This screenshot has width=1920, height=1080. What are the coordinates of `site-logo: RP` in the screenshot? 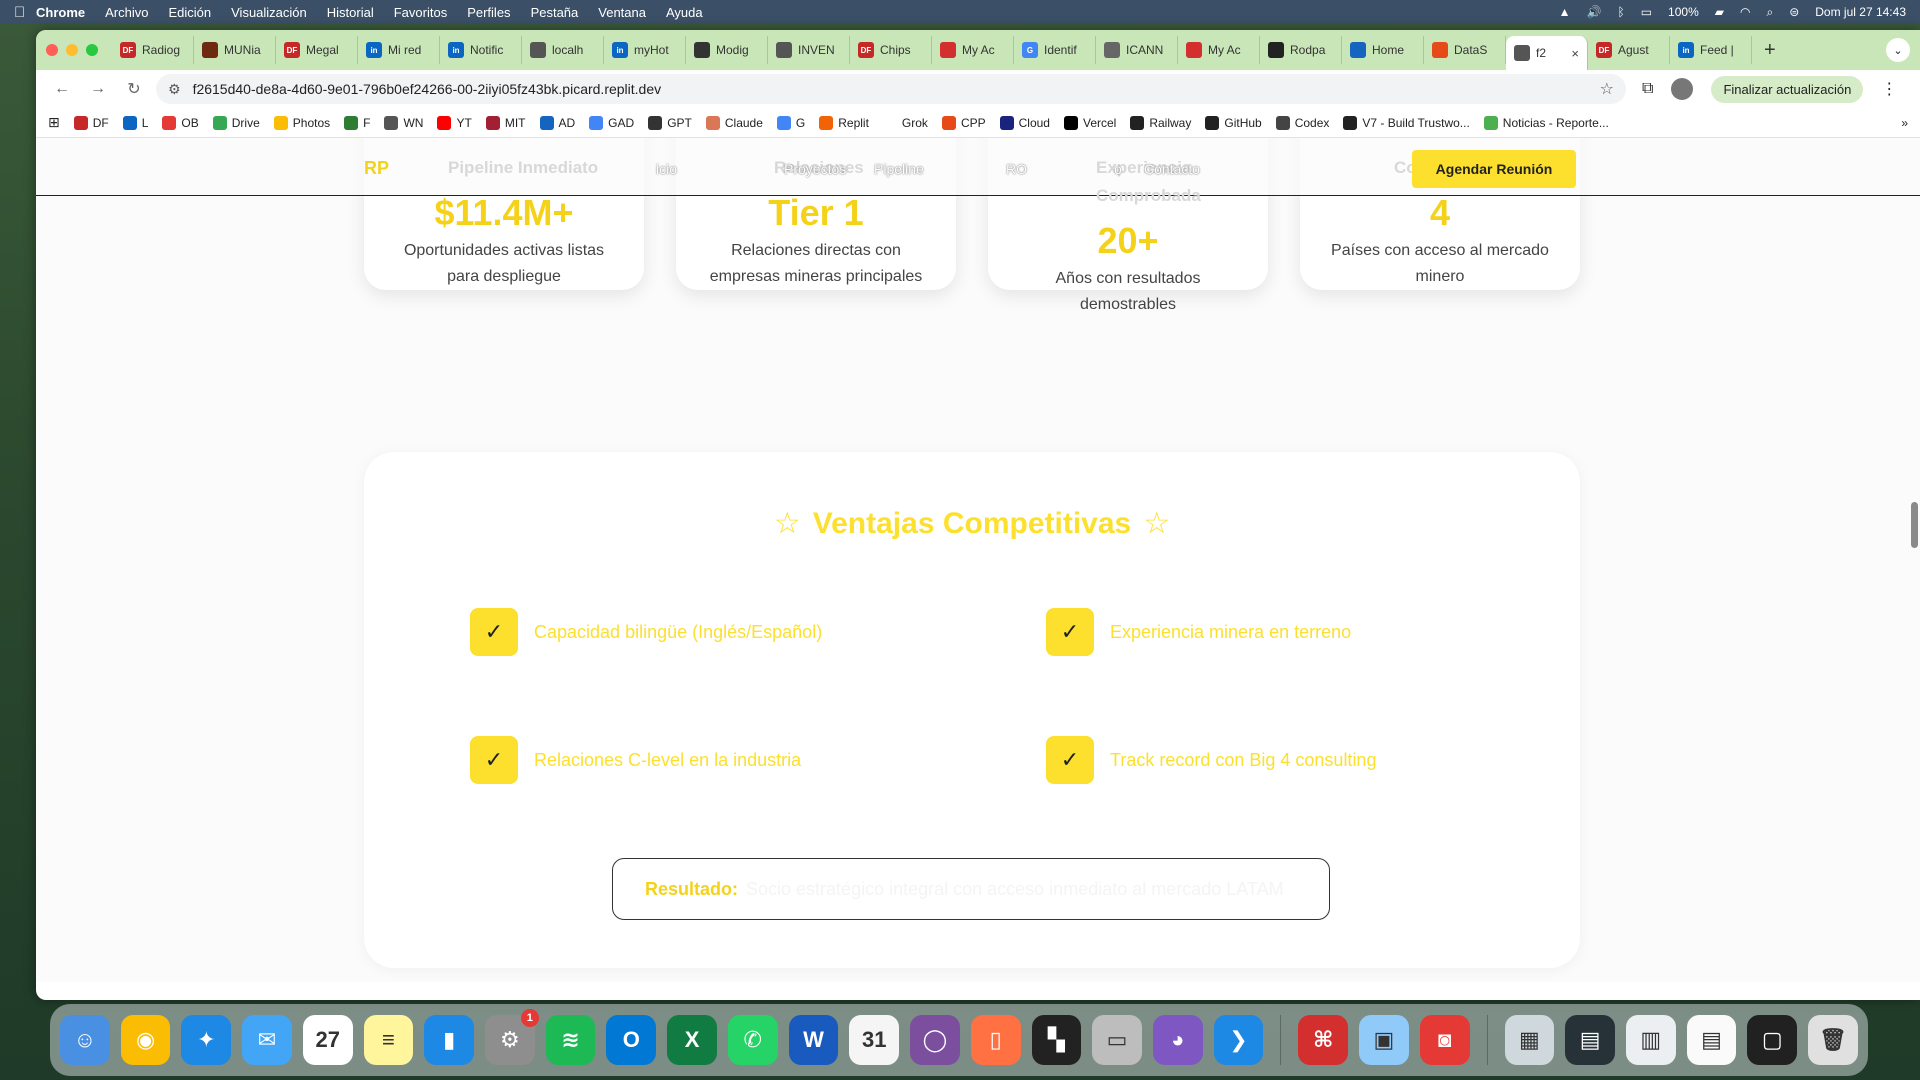 It's located at (376, 168).